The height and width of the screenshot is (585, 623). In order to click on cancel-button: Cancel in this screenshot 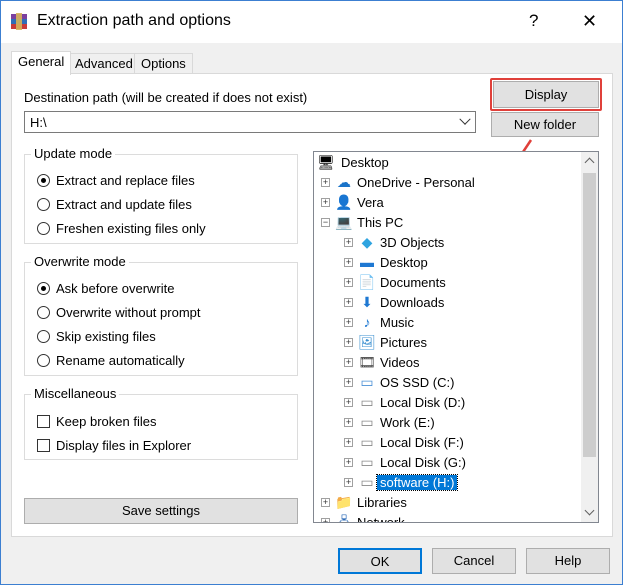, I will do `click(474, 561)`.